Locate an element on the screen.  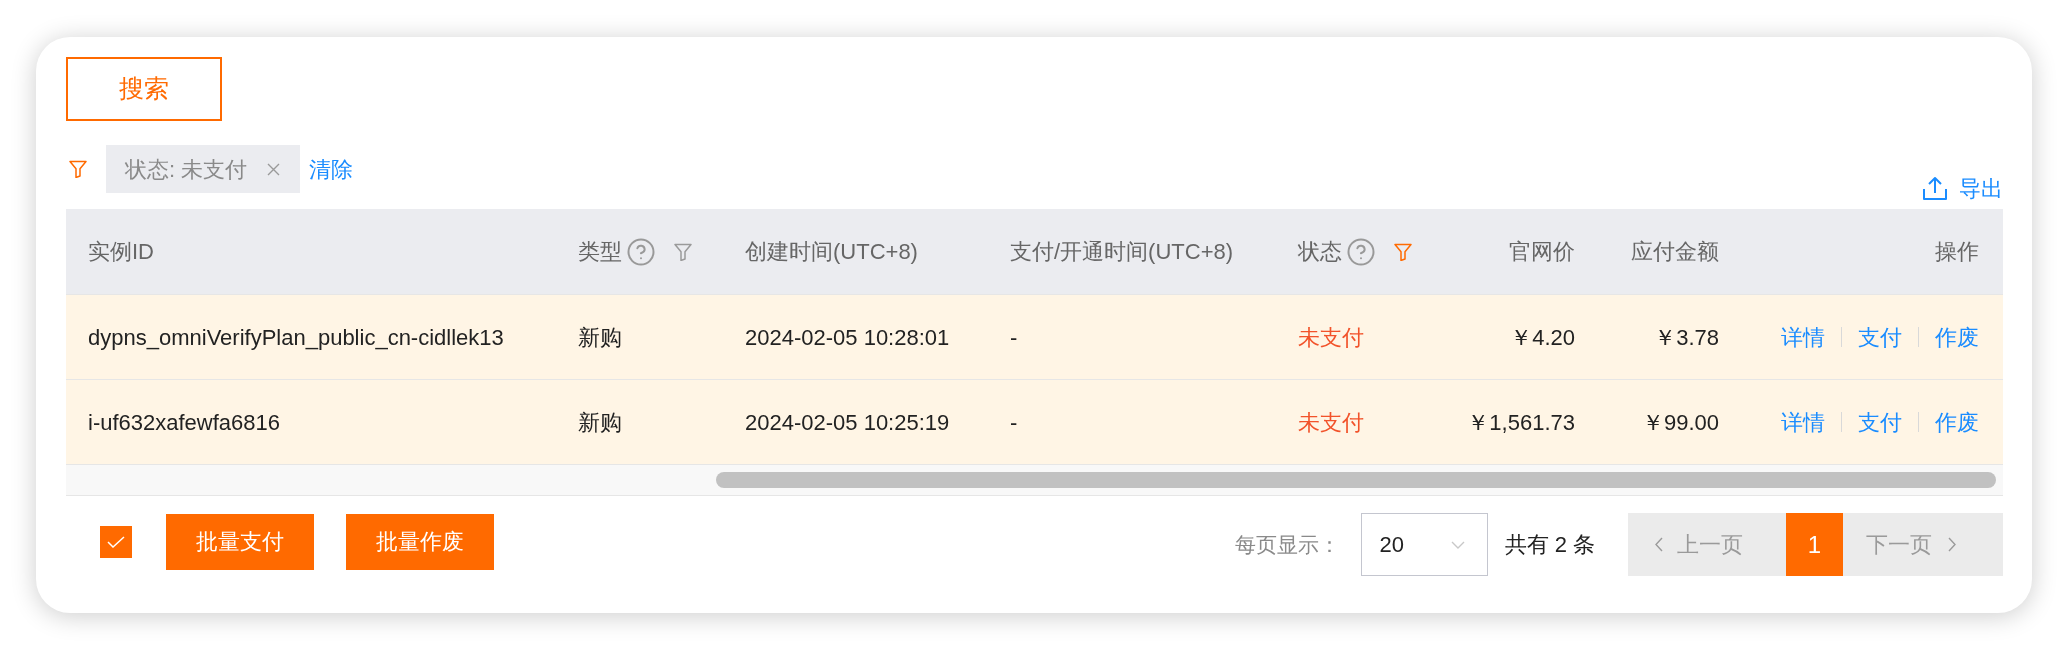
table-cell-text: ￥4.20 is located at coordinates (1542, 337).